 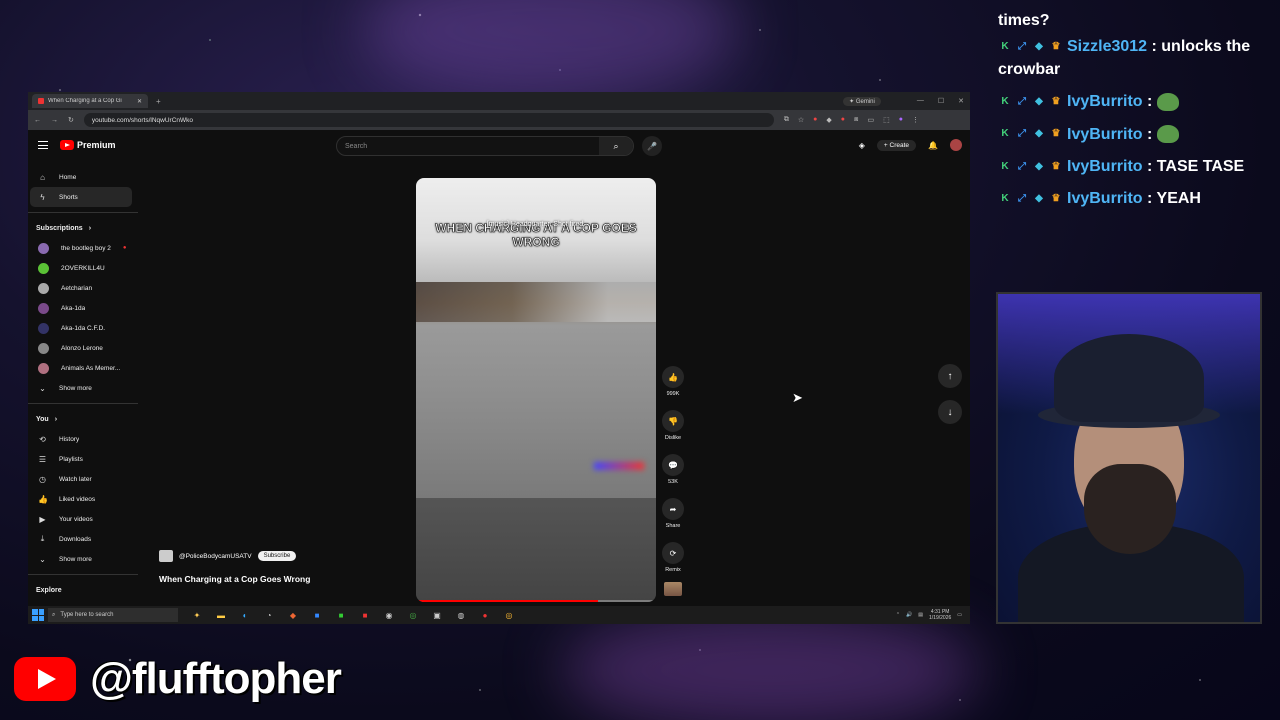 I want to click on sidebar-item-playlists: ☰ Playlists, so click(x=83, y=459).